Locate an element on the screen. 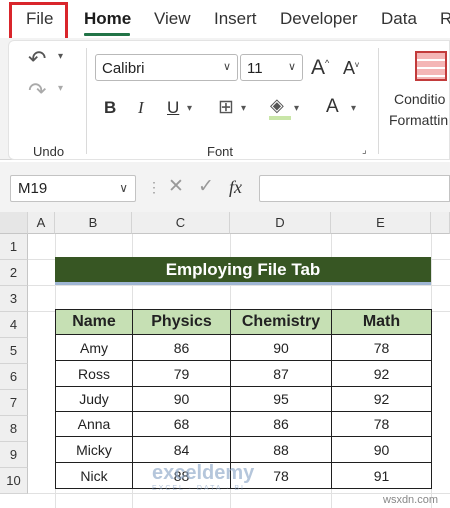 Image resolution: width=450 pixels, height=508 pixels. header-cell-physics: Physics is located at coordinates (181, 322).